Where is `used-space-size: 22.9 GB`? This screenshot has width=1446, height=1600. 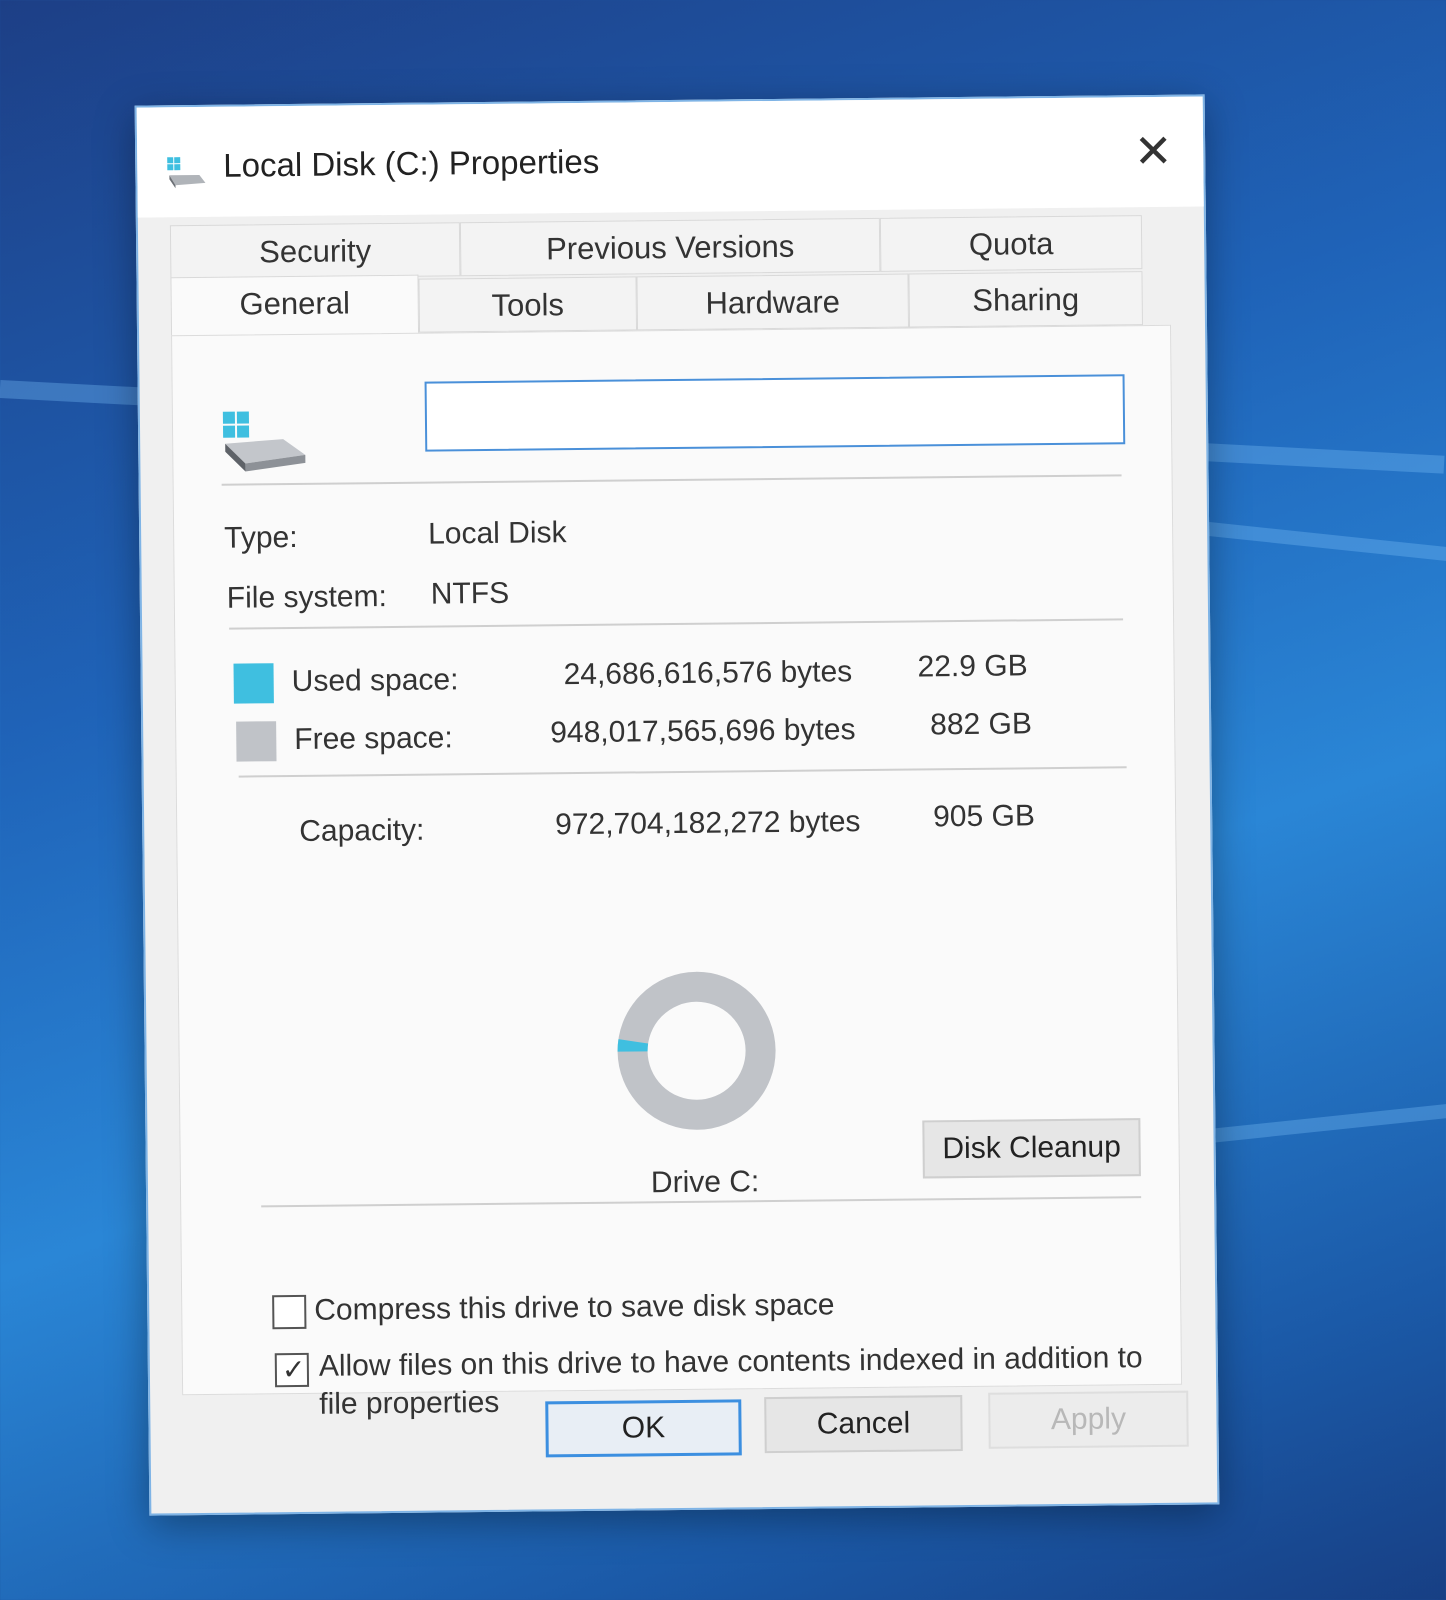
used-space-size: 22.9 GB is located at coordinates (972, 666).